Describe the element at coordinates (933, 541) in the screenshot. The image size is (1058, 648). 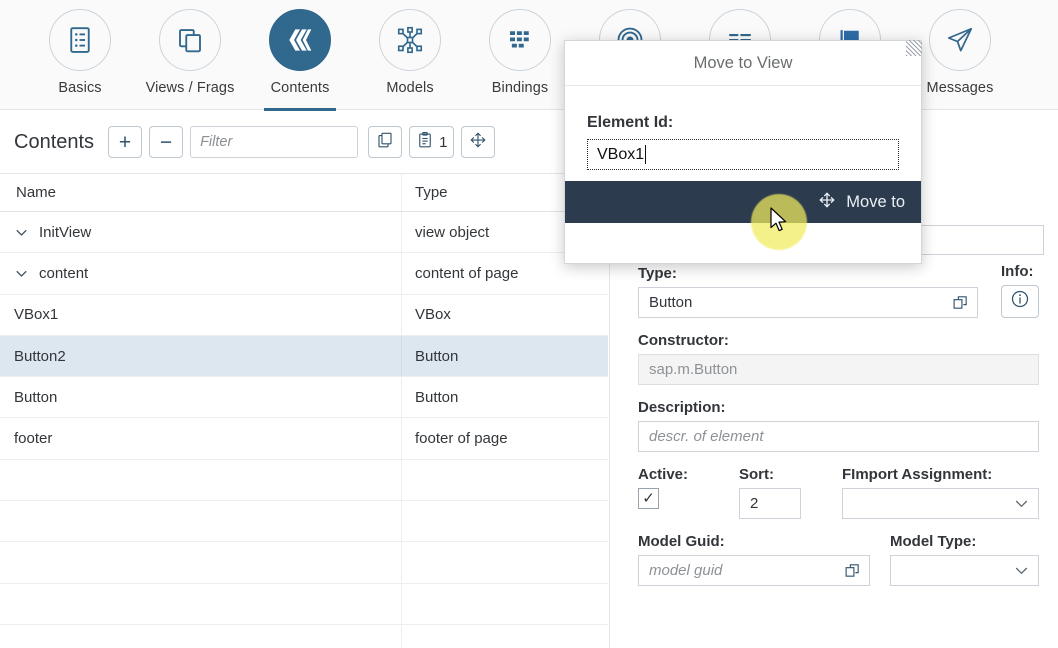
I see `model-type-label: Model Type:` at that location.